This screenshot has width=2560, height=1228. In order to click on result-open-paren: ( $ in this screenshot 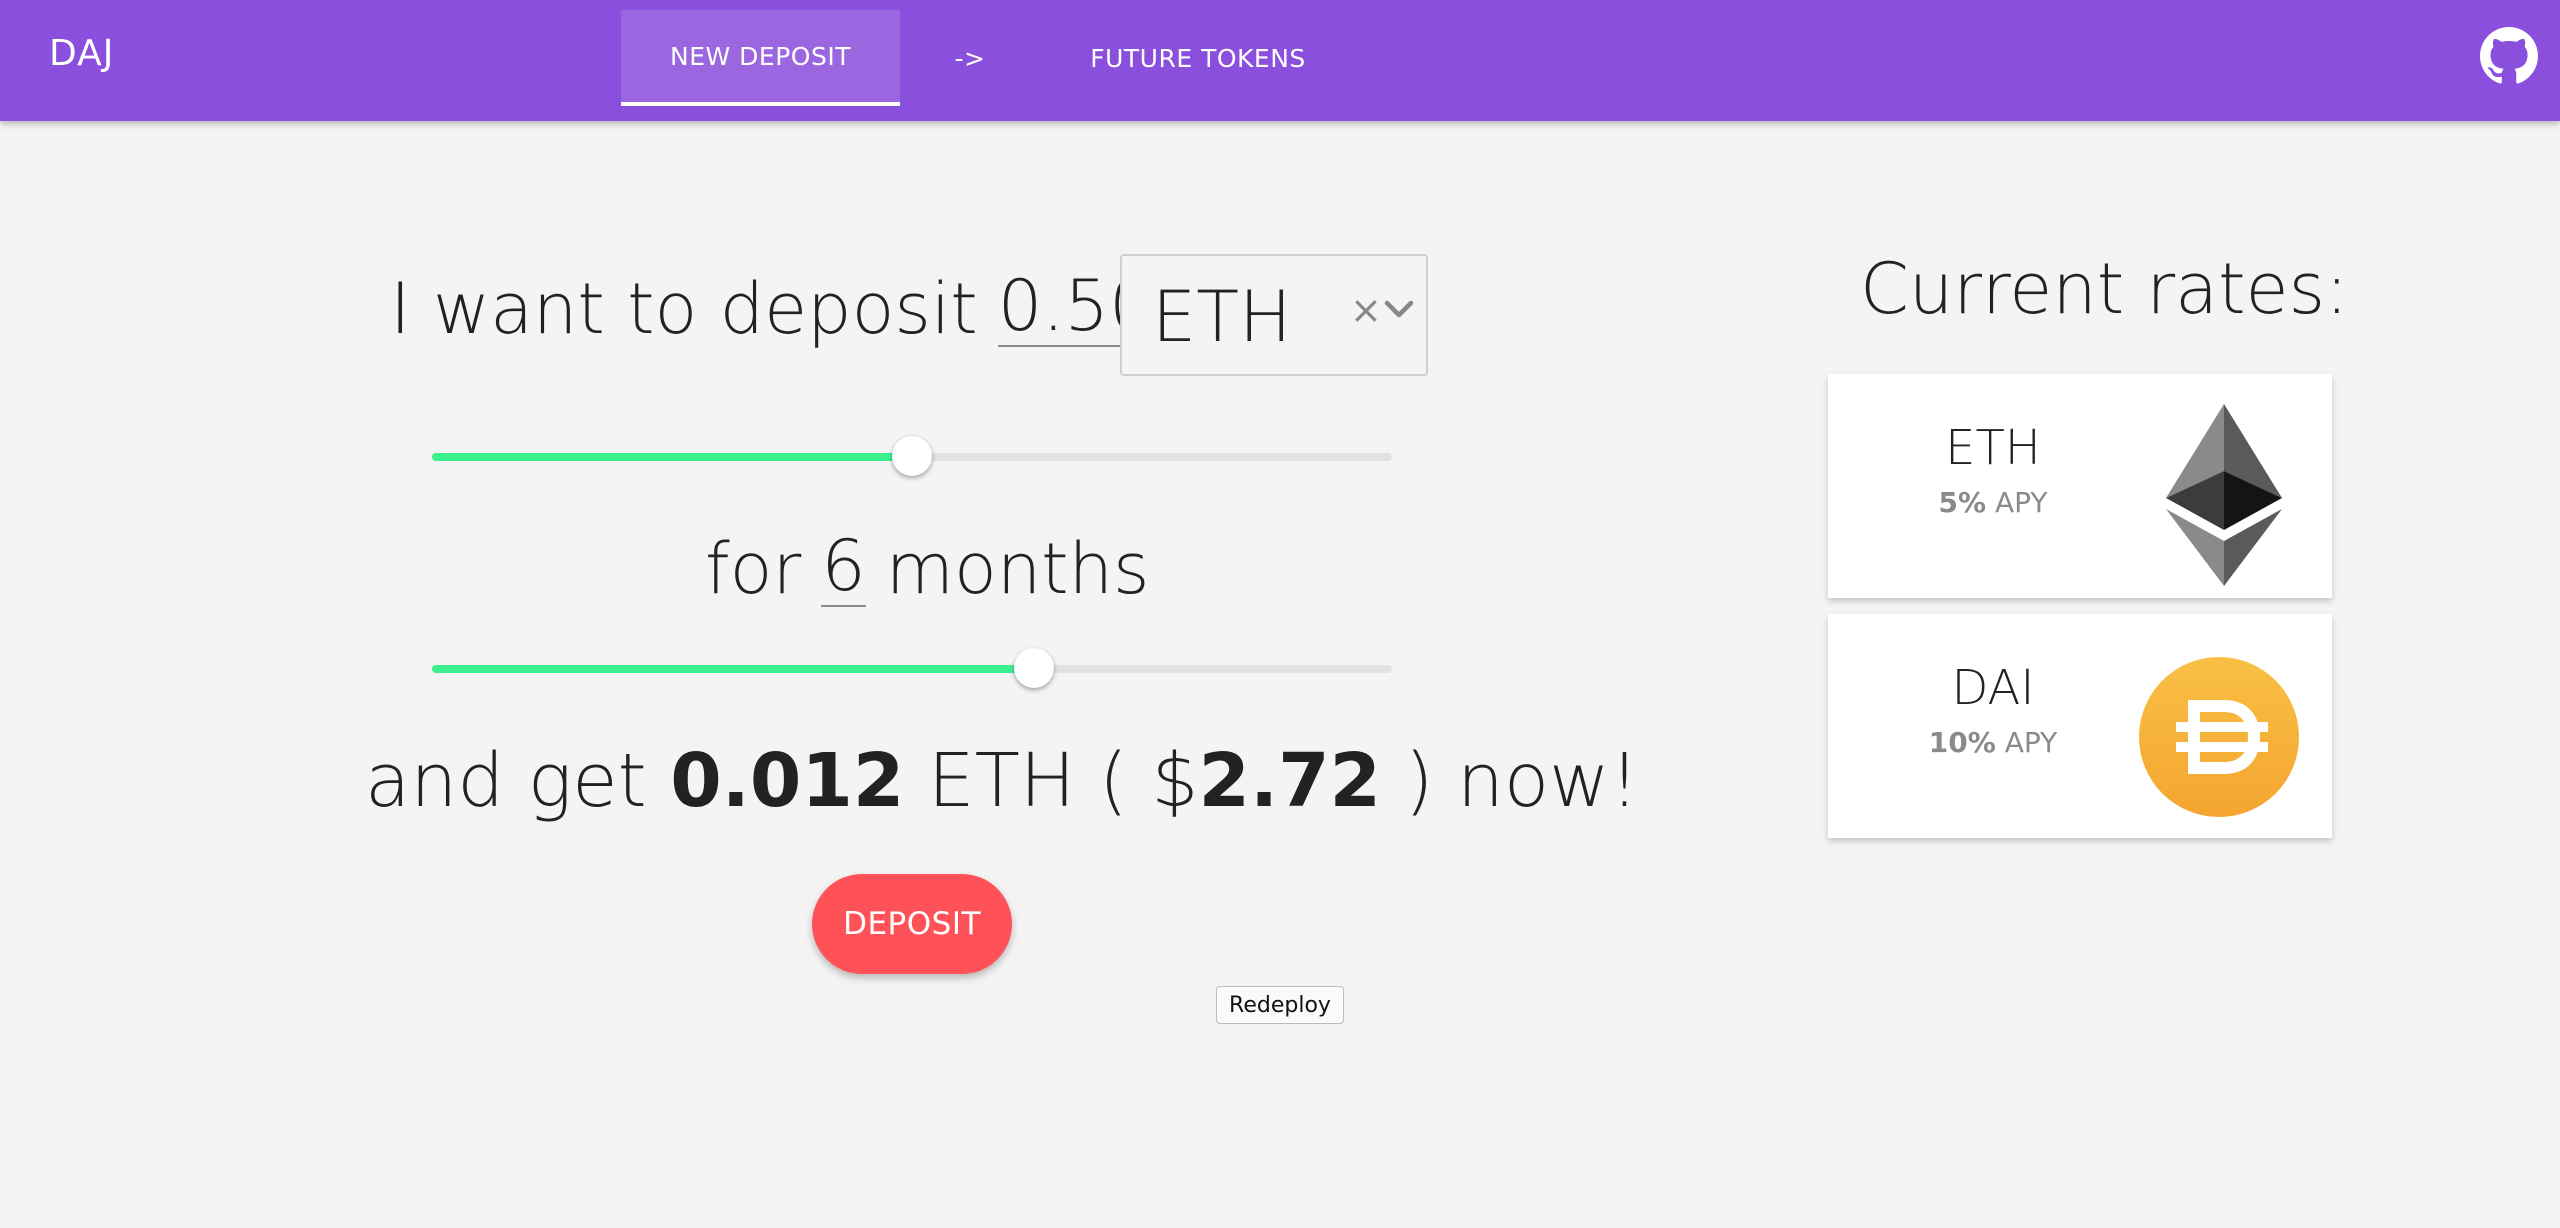, I will do `click(1148, 781)`.